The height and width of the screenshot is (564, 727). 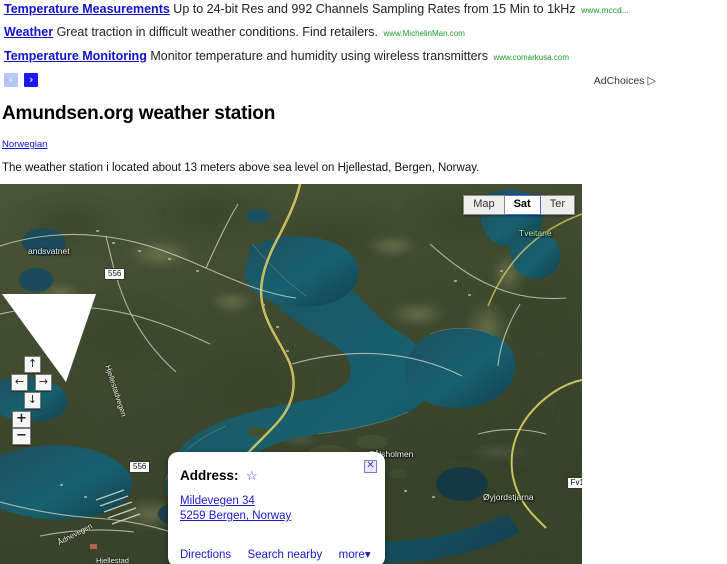 I want to click on map-type-satellite-button: Sat, so click(x=522, y=205).